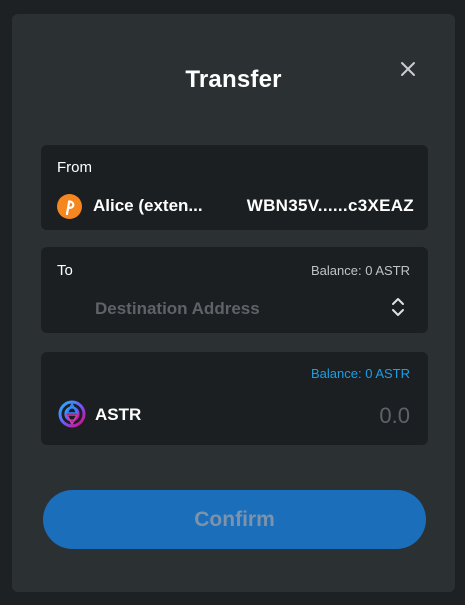 The width and height of the screenshot is (465, 605). I want to click on amount-card: Balance: 0 ASTR ASTR, so click(234, 398).